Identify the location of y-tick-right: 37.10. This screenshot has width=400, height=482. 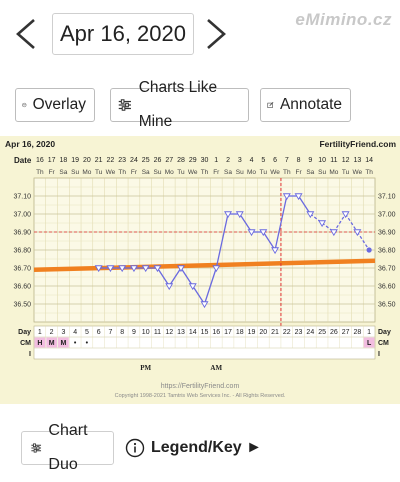
(387, 197).